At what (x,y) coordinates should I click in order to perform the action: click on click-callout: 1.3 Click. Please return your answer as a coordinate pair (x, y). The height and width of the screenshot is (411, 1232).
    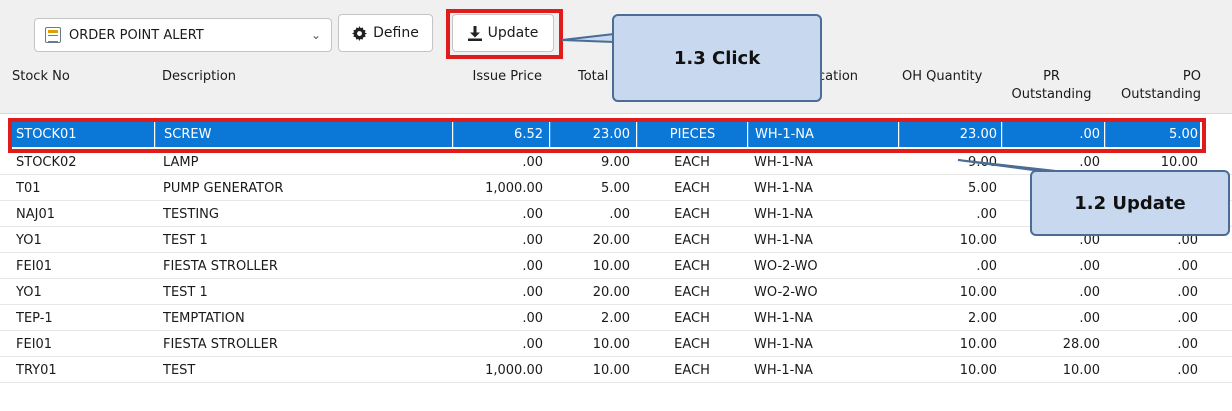
    Looking at the image, I should click on (717, 58).